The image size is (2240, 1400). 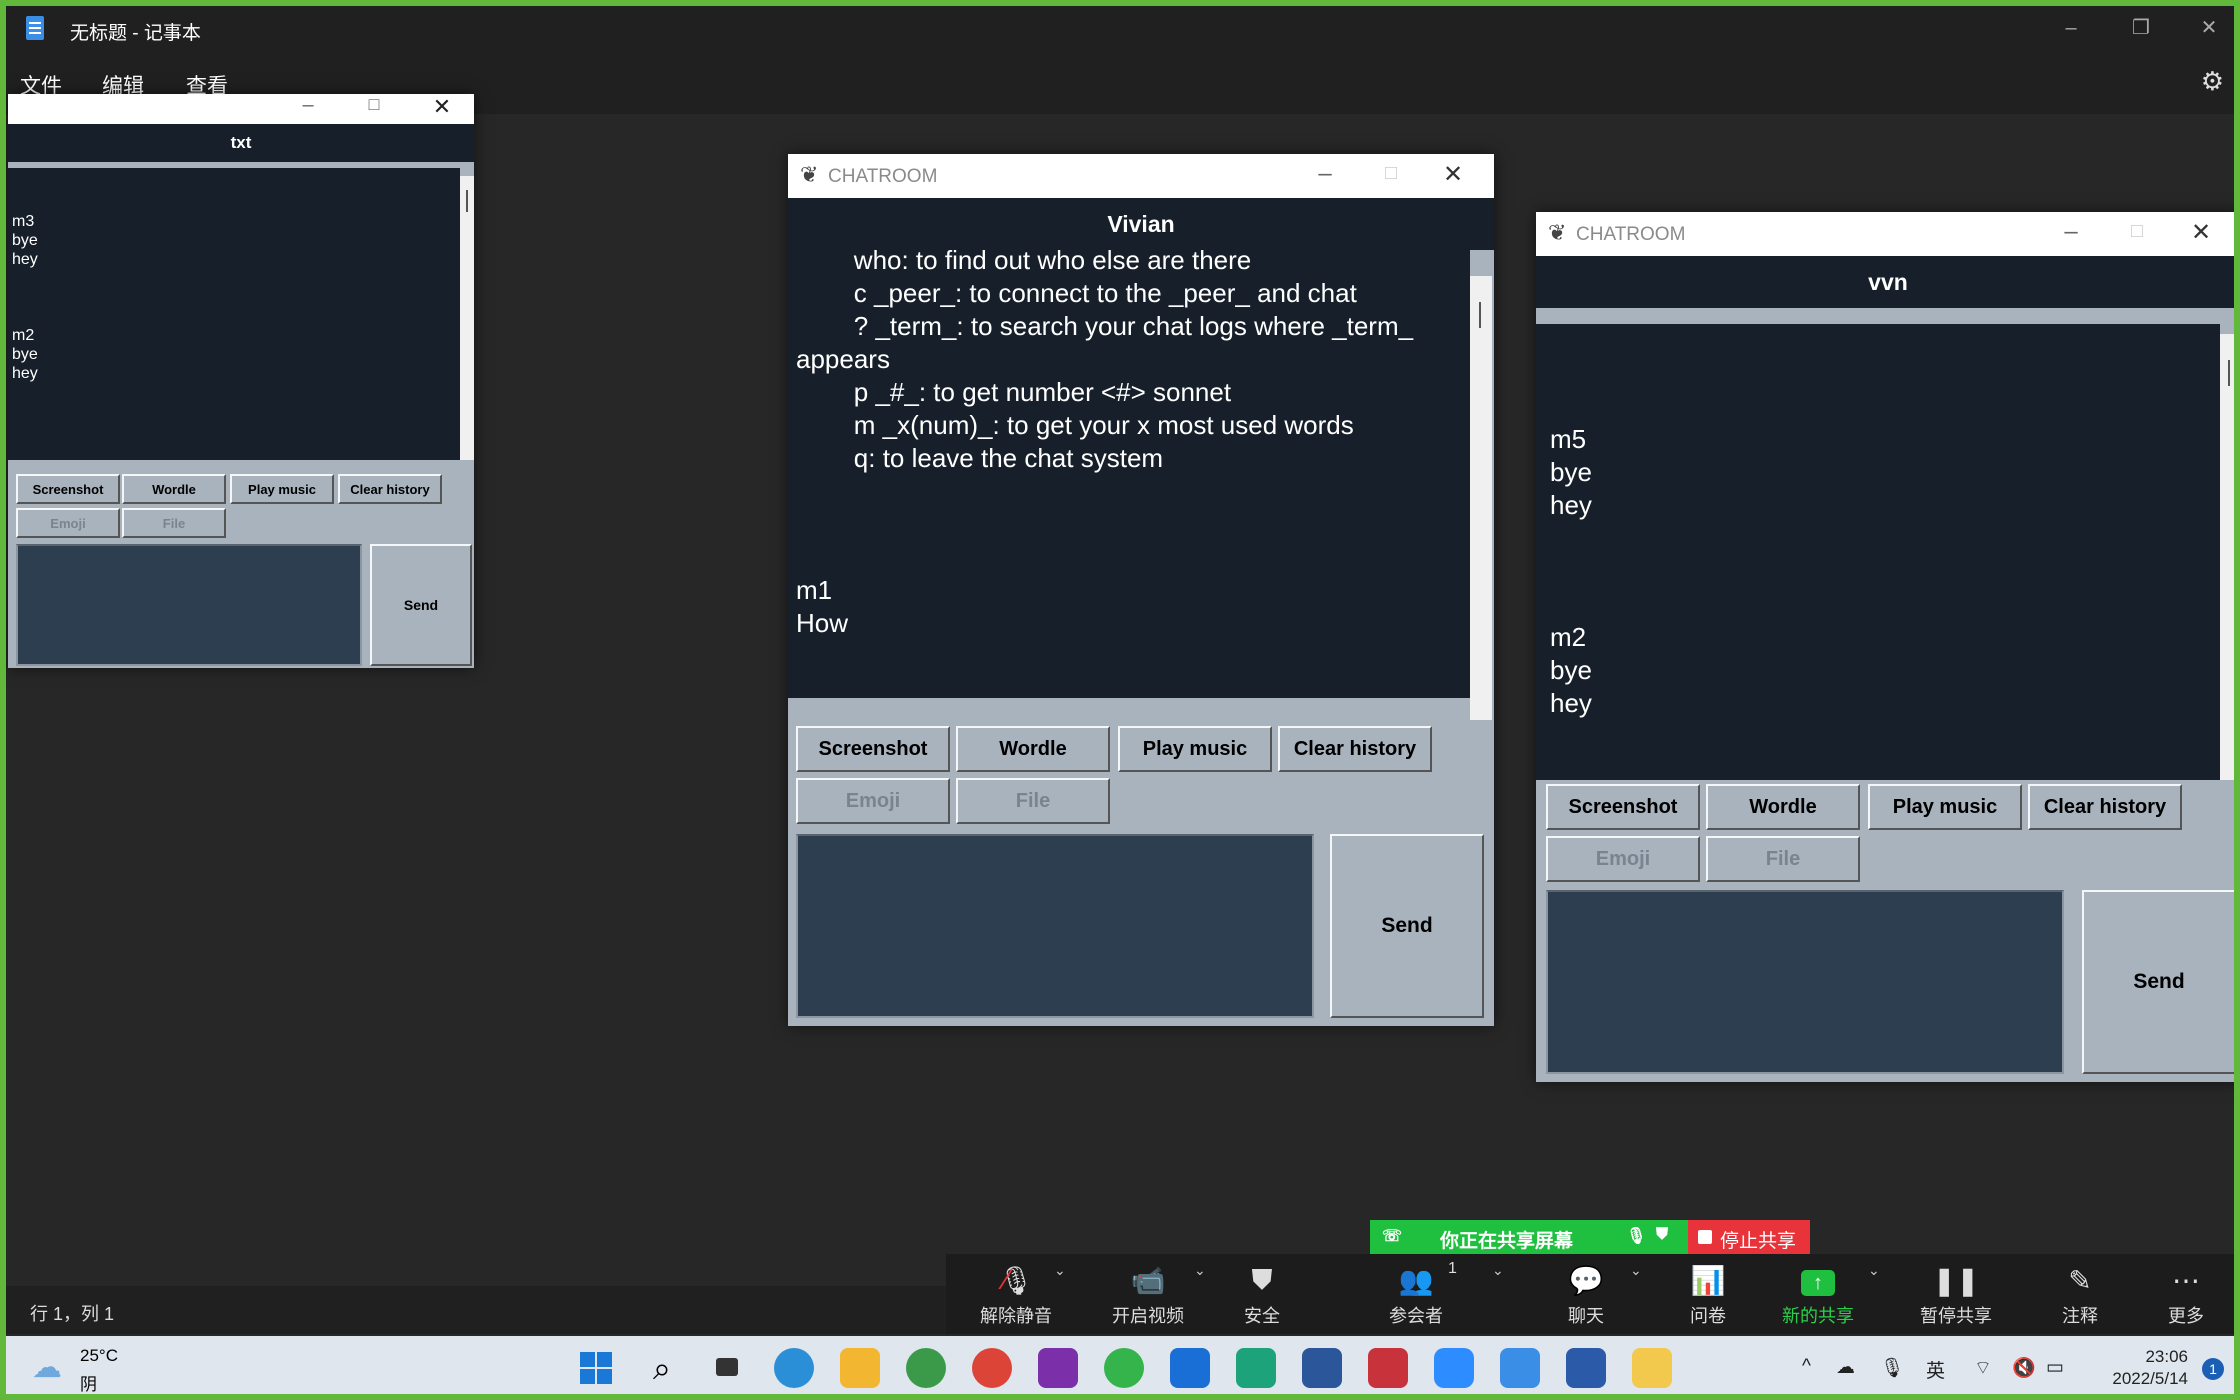 What do you see at coordinates (1983, 1368) in the screenshot?
I see `wifi-icon: ⌔` at bounding box center [1983, 1368].